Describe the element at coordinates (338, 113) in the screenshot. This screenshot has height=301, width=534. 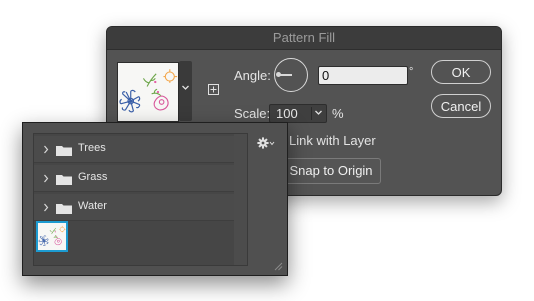
I see `scale-unit: %` at that location.